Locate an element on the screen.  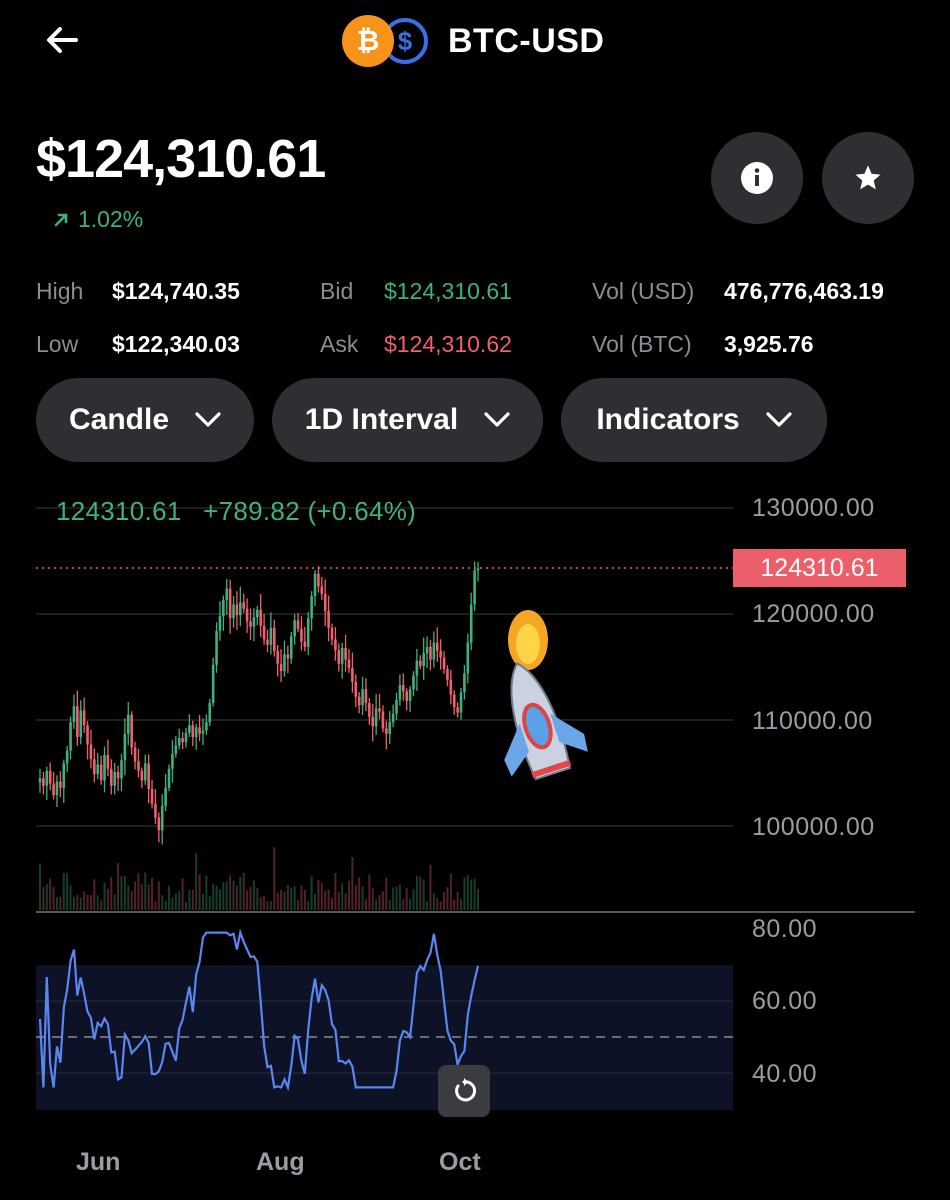
price-change: 1.02% is located at coordinates (97, 219).